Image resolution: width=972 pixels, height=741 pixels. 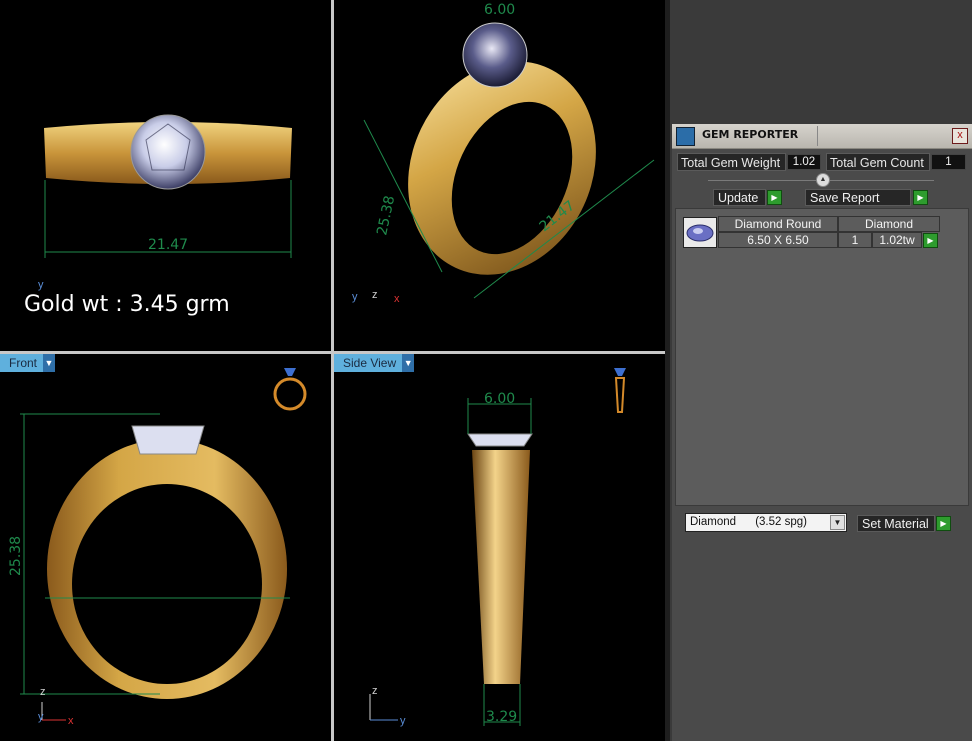 I want to click on gem-size: 6.50 X 6.50, so click(x=778, y=240).